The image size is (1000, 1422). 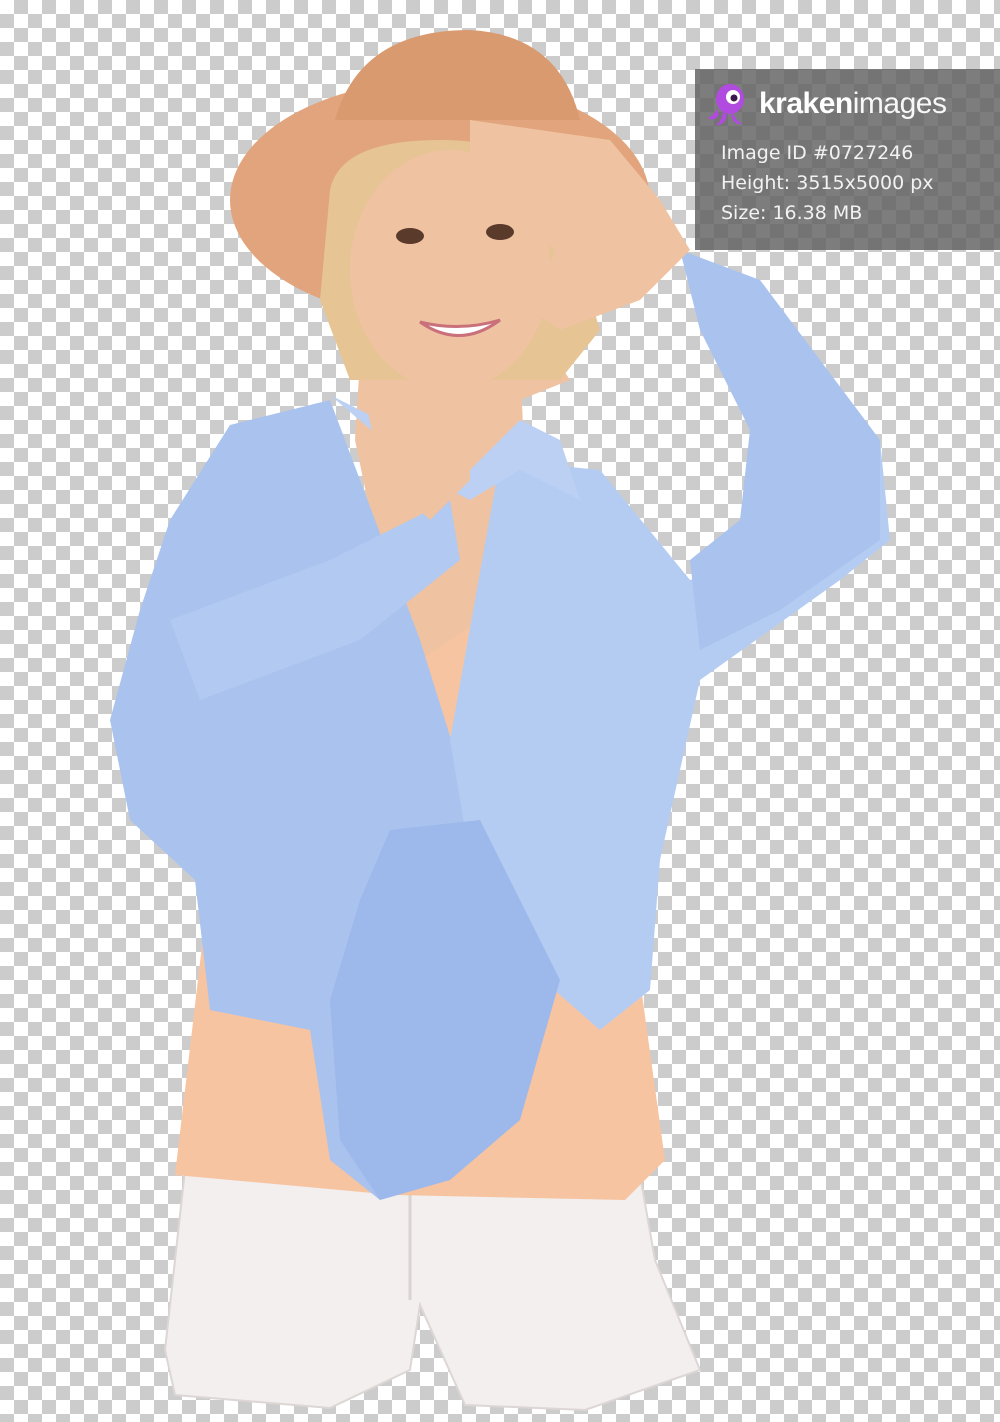 I want to click on image-id: Image ID #0727246, so click(x=817, y=153).